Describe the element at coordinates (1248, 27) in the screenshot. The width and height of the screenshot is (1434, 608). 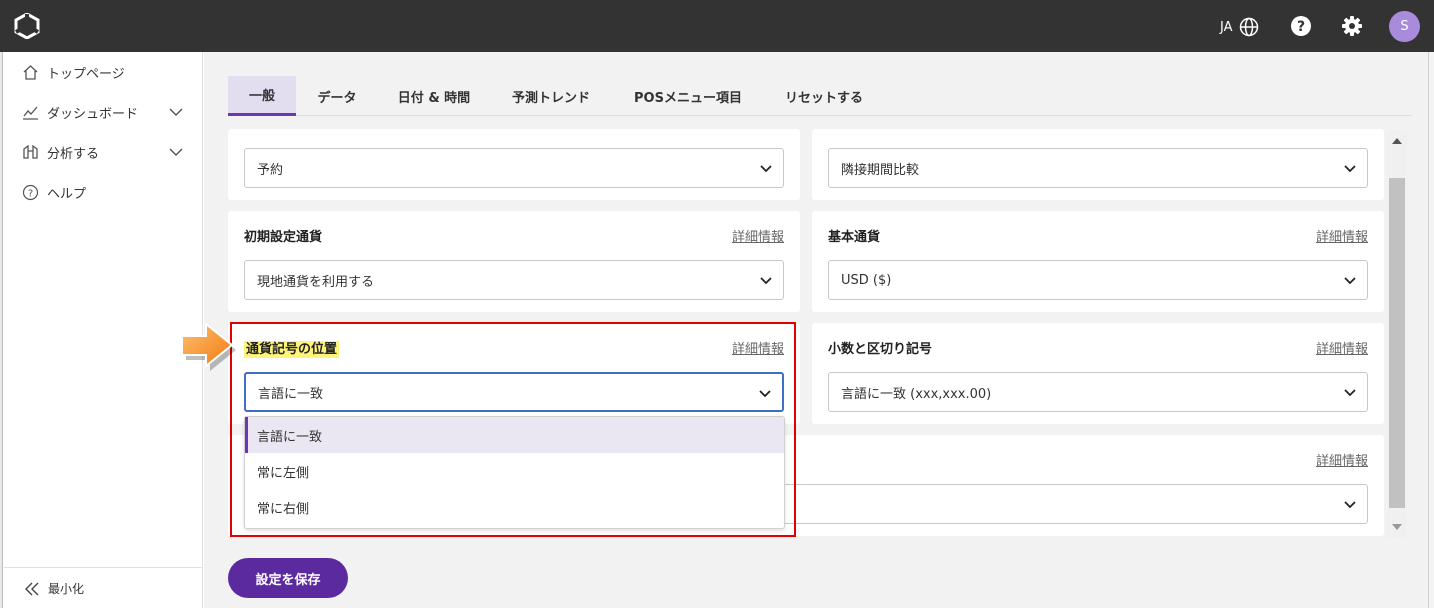
I see `globe-icon` at that location.